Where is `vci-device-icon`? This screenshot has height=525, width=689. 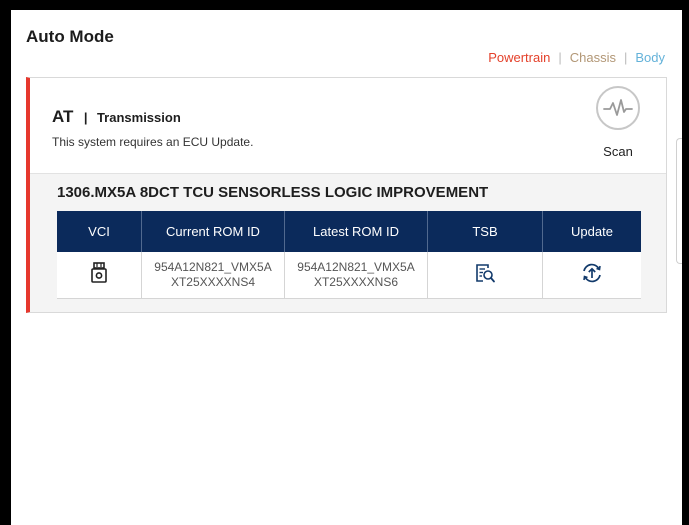 vci-device-icon is located at coordinates (99, 275).